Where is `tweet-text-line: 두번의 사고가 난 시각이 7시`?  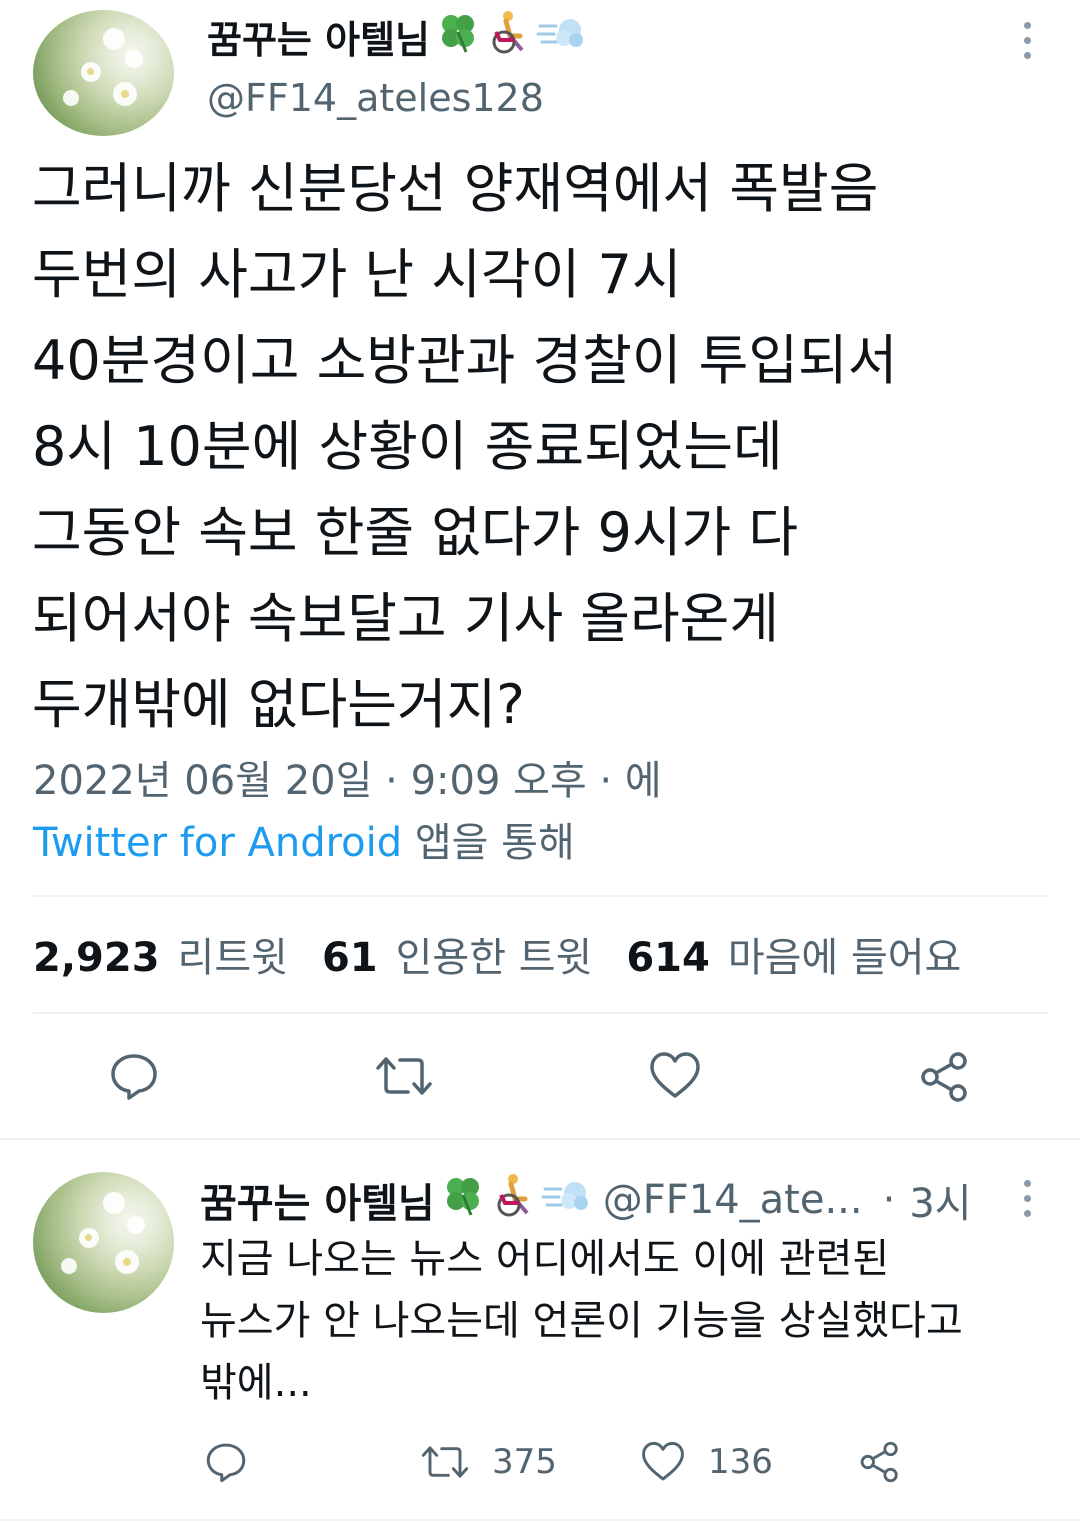
tweet-text-line: 두번의 사고가 난 시각이 7시 is located at coordinates (357, 274).